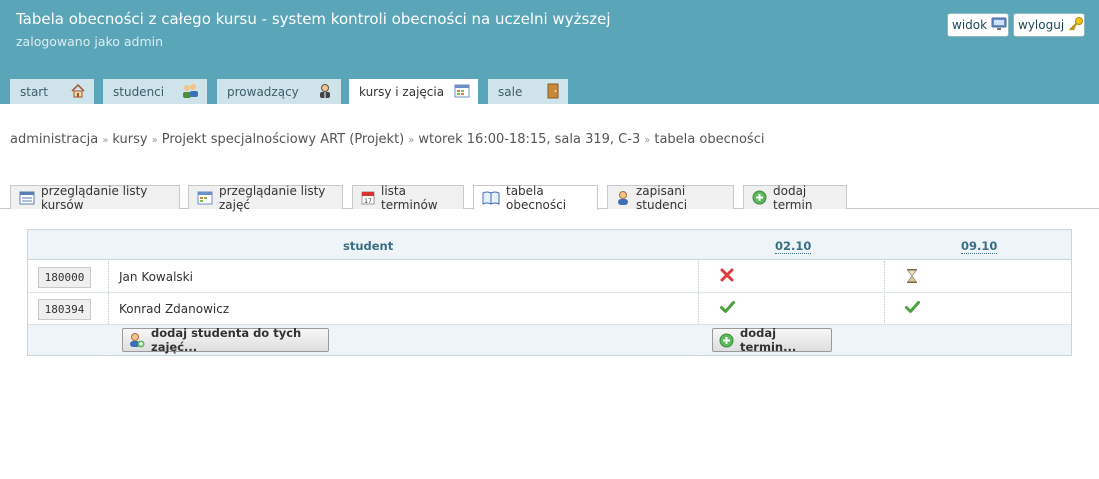 The width and height of the screenshot is (1099, 479). What do you see at coordinates (529, 139) in the screenshot?
I see `breadcrumb-item-class: wtorek 16:00-18:15, sala 319, C-3` at bounding box center [529, 139].